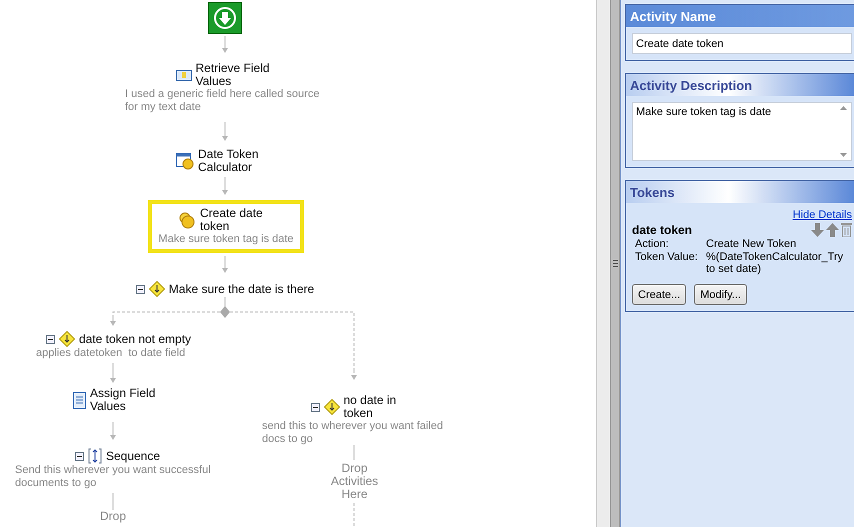 This screenshot has height=527, width=854. I want to click on condition-node: Make sure the date is there, so click(225, 289).